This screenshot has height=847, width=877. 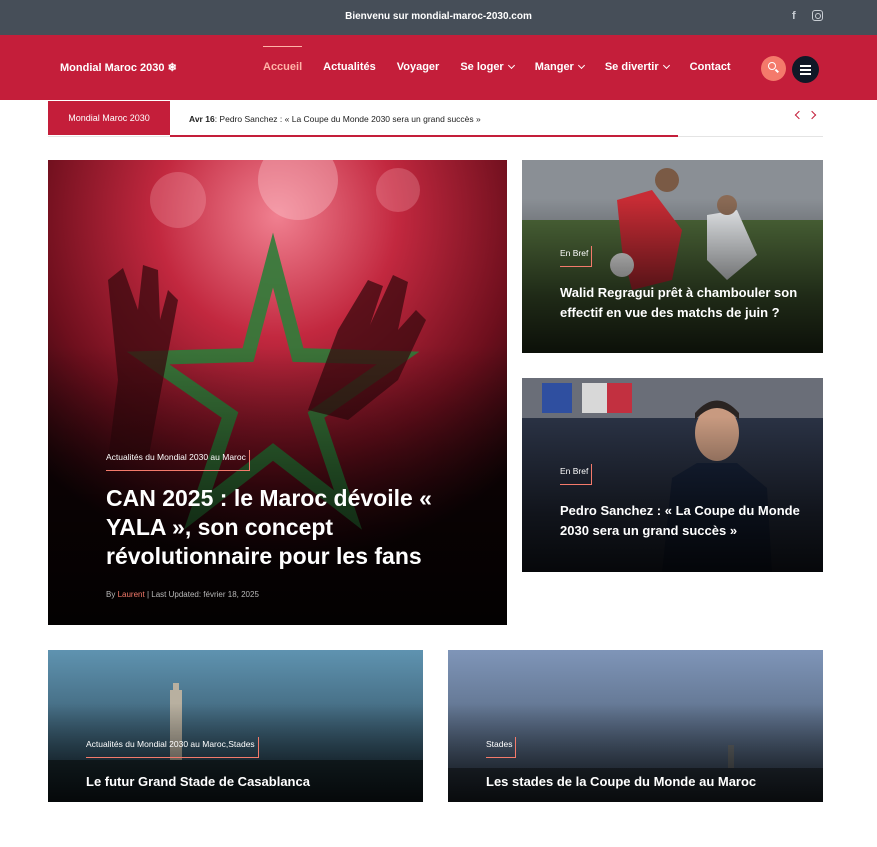 What do you see at coordinates (283, 67) in the screenshot?
I see `nav-label: Accueil` at bounding box center [283, 67].